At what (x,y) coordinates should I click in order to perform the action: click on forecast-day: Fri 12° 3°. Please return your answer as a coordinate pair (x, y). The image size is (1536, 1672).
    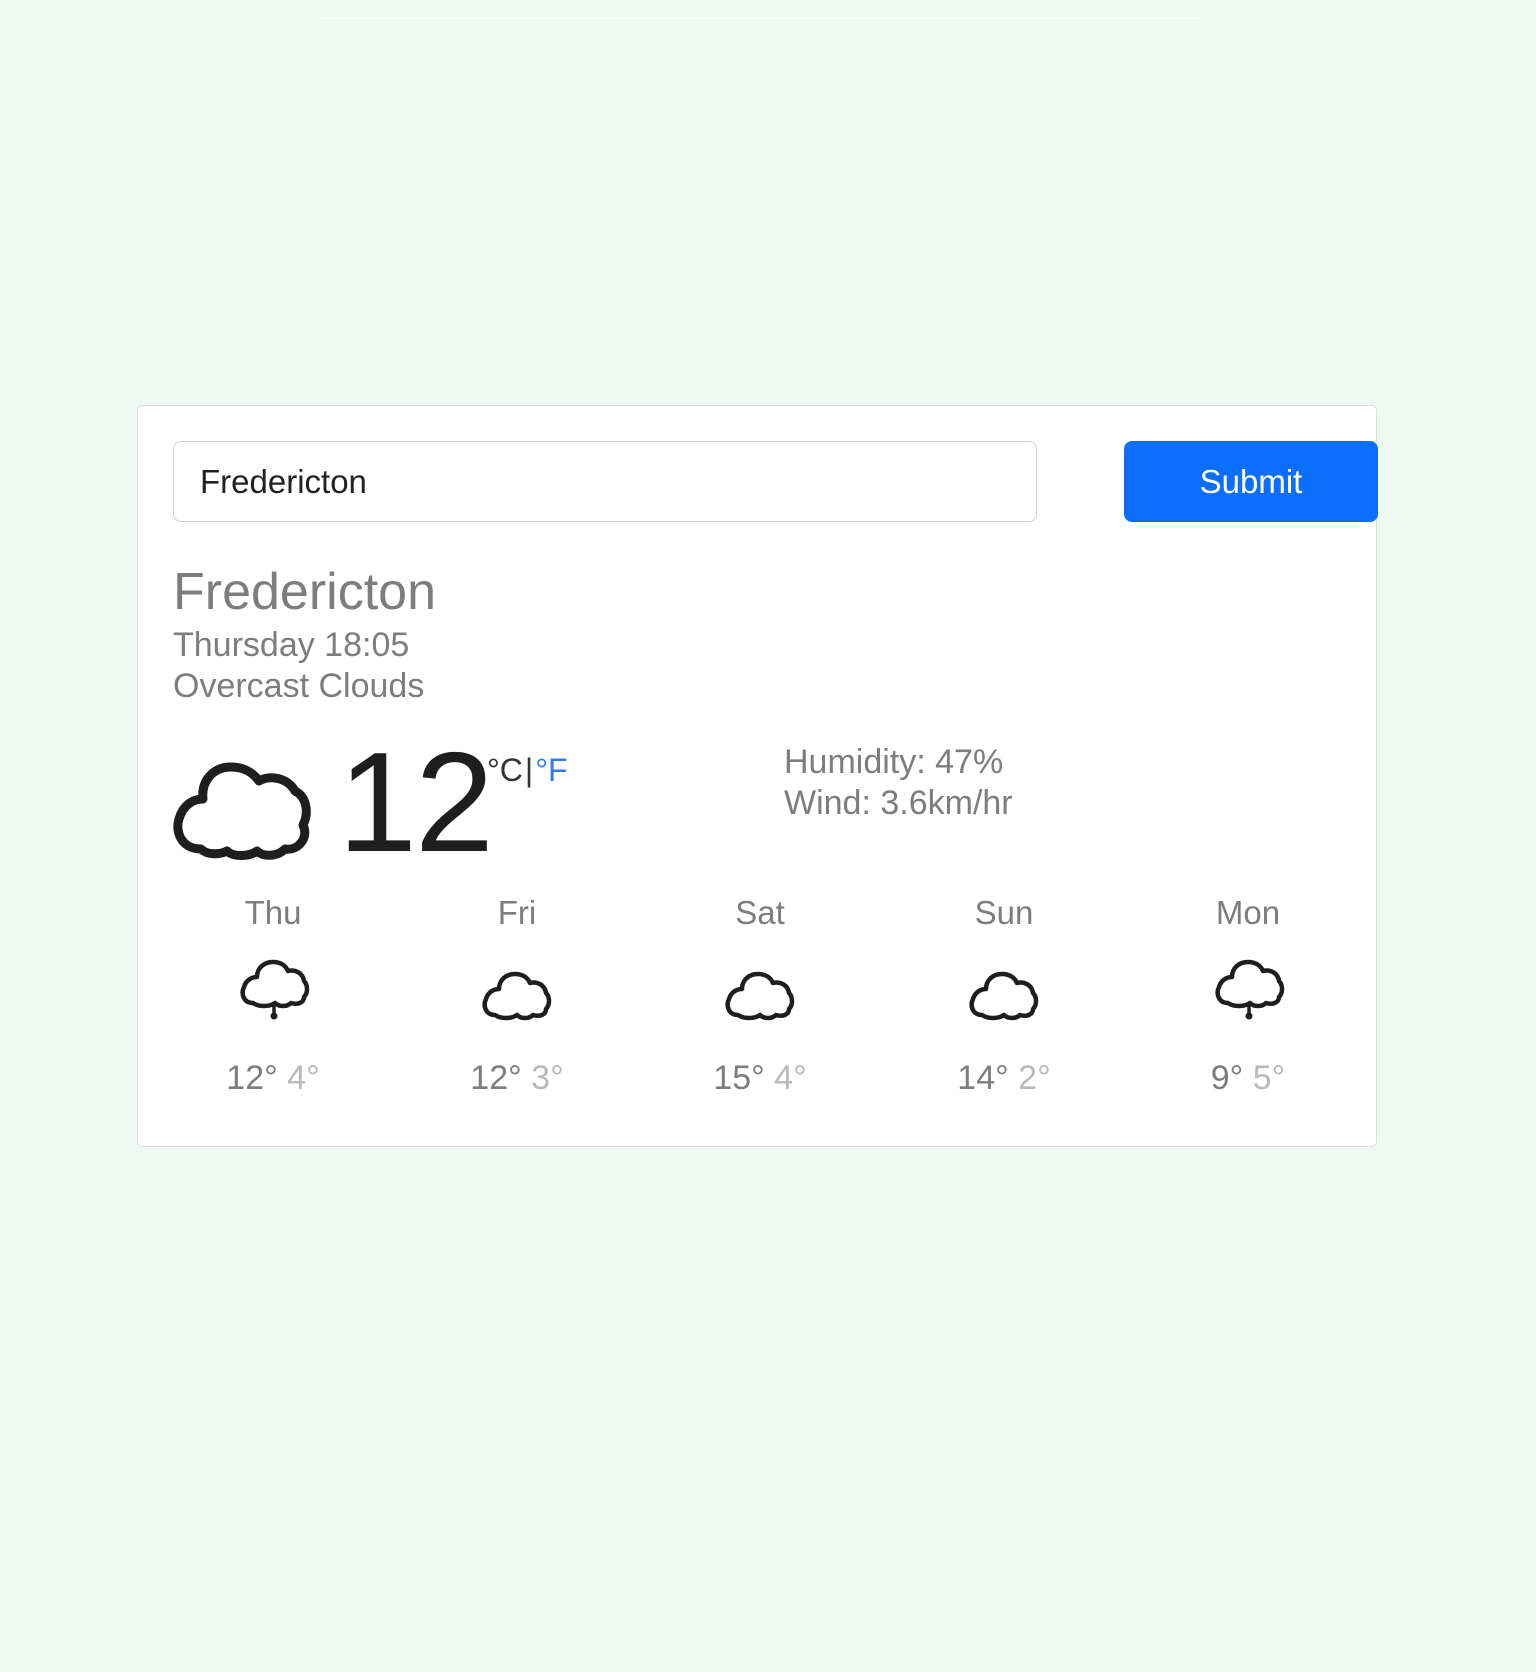
    Looking at the image, I should click on (517, 995).